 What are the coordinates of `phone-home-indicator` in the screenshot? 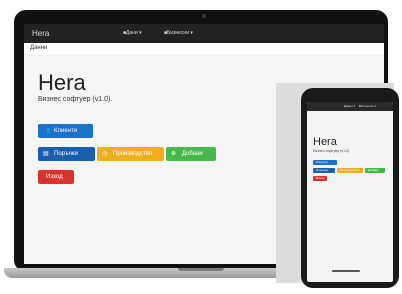 It's located at (346, 271).